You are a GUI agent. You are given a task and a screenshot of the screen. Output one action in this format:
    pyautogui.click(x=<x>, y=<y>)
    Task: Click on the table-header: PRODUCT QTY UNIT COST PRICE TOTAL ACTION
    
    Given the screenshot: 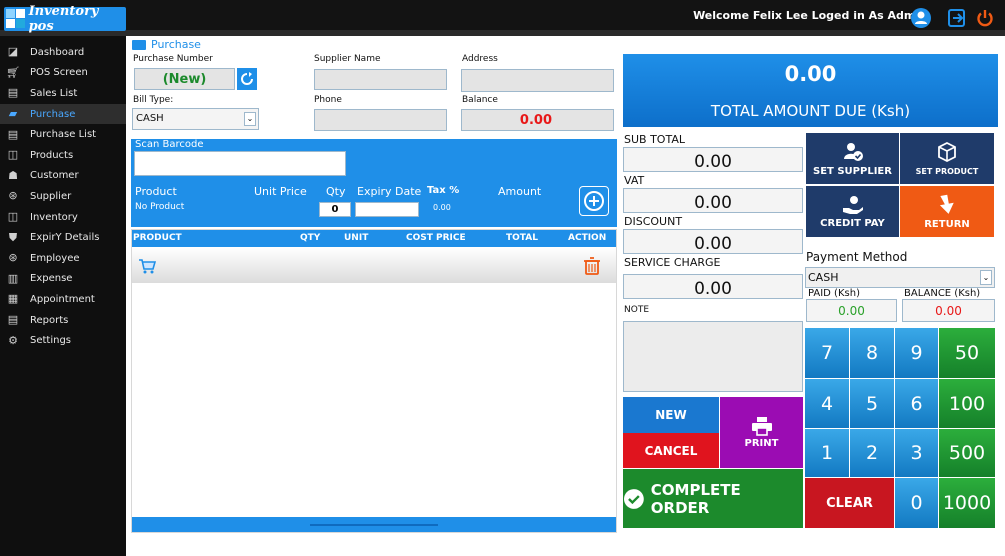 What is the action you would take?
    pyautogui.click(x=374, y=238)
    